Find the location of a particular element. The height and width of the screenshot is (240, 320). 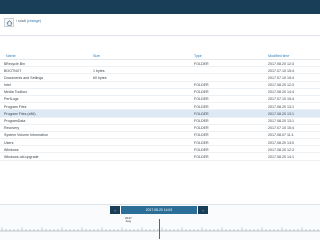

file-modified: 2017.08.20 14:1 is located at coordinates (281, 156).